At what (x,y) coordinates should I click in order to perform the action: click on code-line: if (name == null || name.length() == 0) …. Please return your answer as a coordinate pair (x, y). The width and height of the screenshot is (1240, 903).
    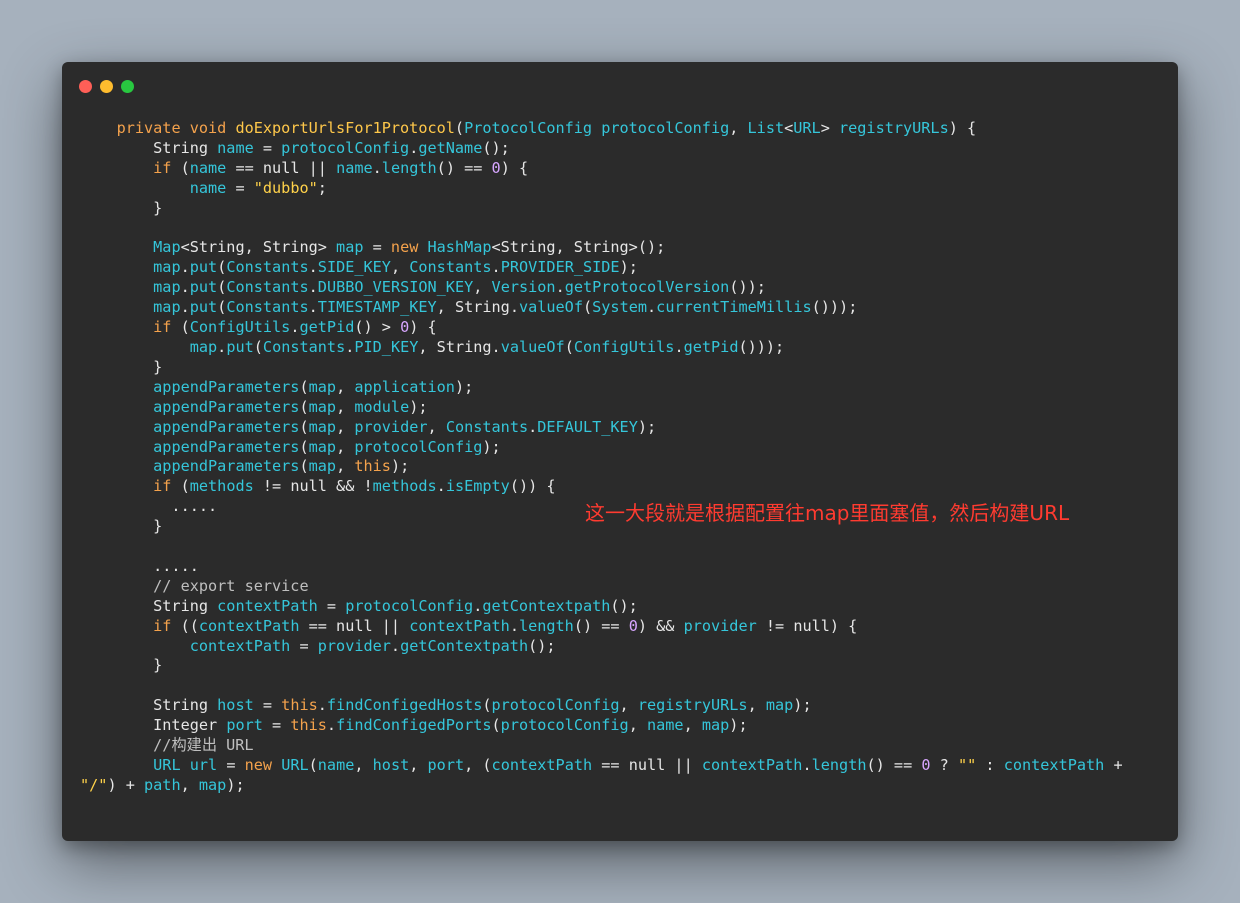
    Looking at the image, I should click on (622, 169).